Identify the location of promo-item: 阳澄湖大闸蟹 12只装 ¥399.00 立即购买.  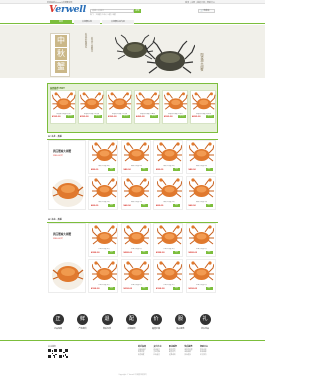
(119, 107).